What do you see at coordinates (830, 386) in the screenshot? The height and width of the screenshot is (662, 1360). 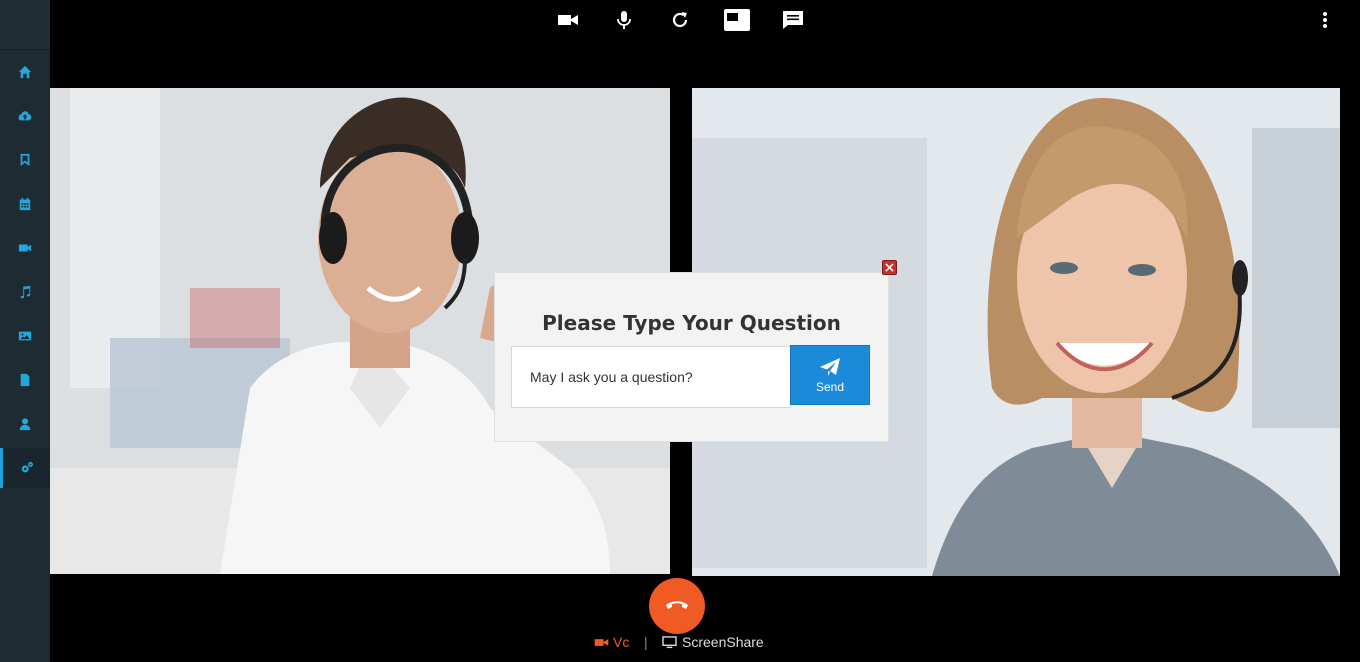 I see `send-button-label: Send` at bounding box center [830, 386].